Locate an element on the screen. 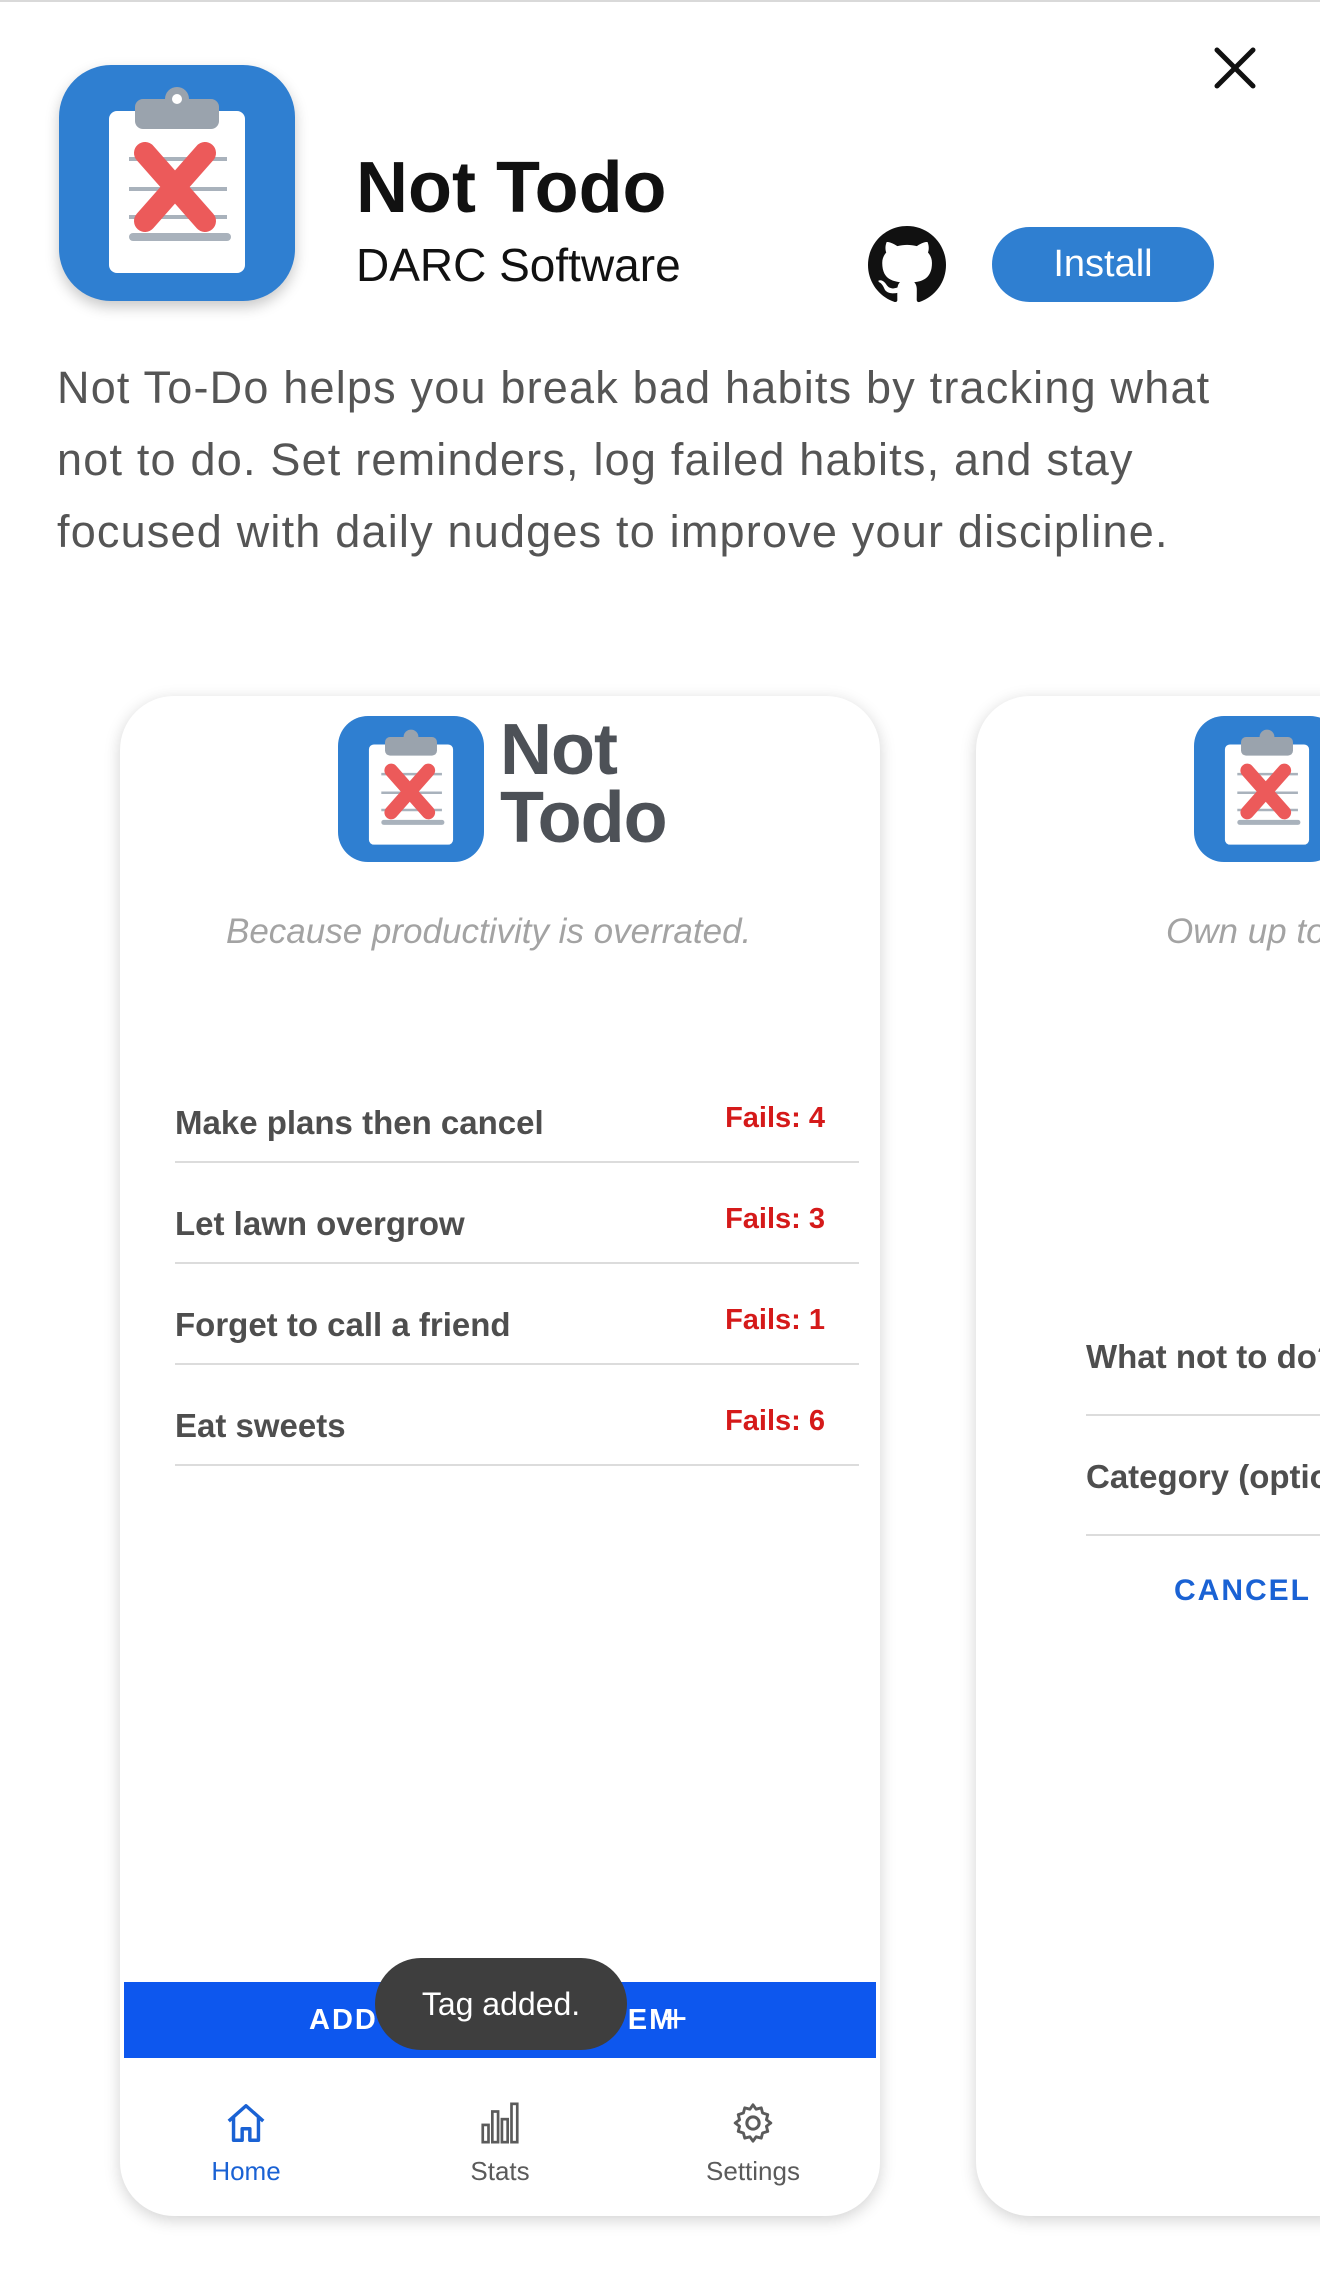 This screenshot has width=1320, height=2288. item-label: Let lawn overgrow is located at coordinates (320, 1223).